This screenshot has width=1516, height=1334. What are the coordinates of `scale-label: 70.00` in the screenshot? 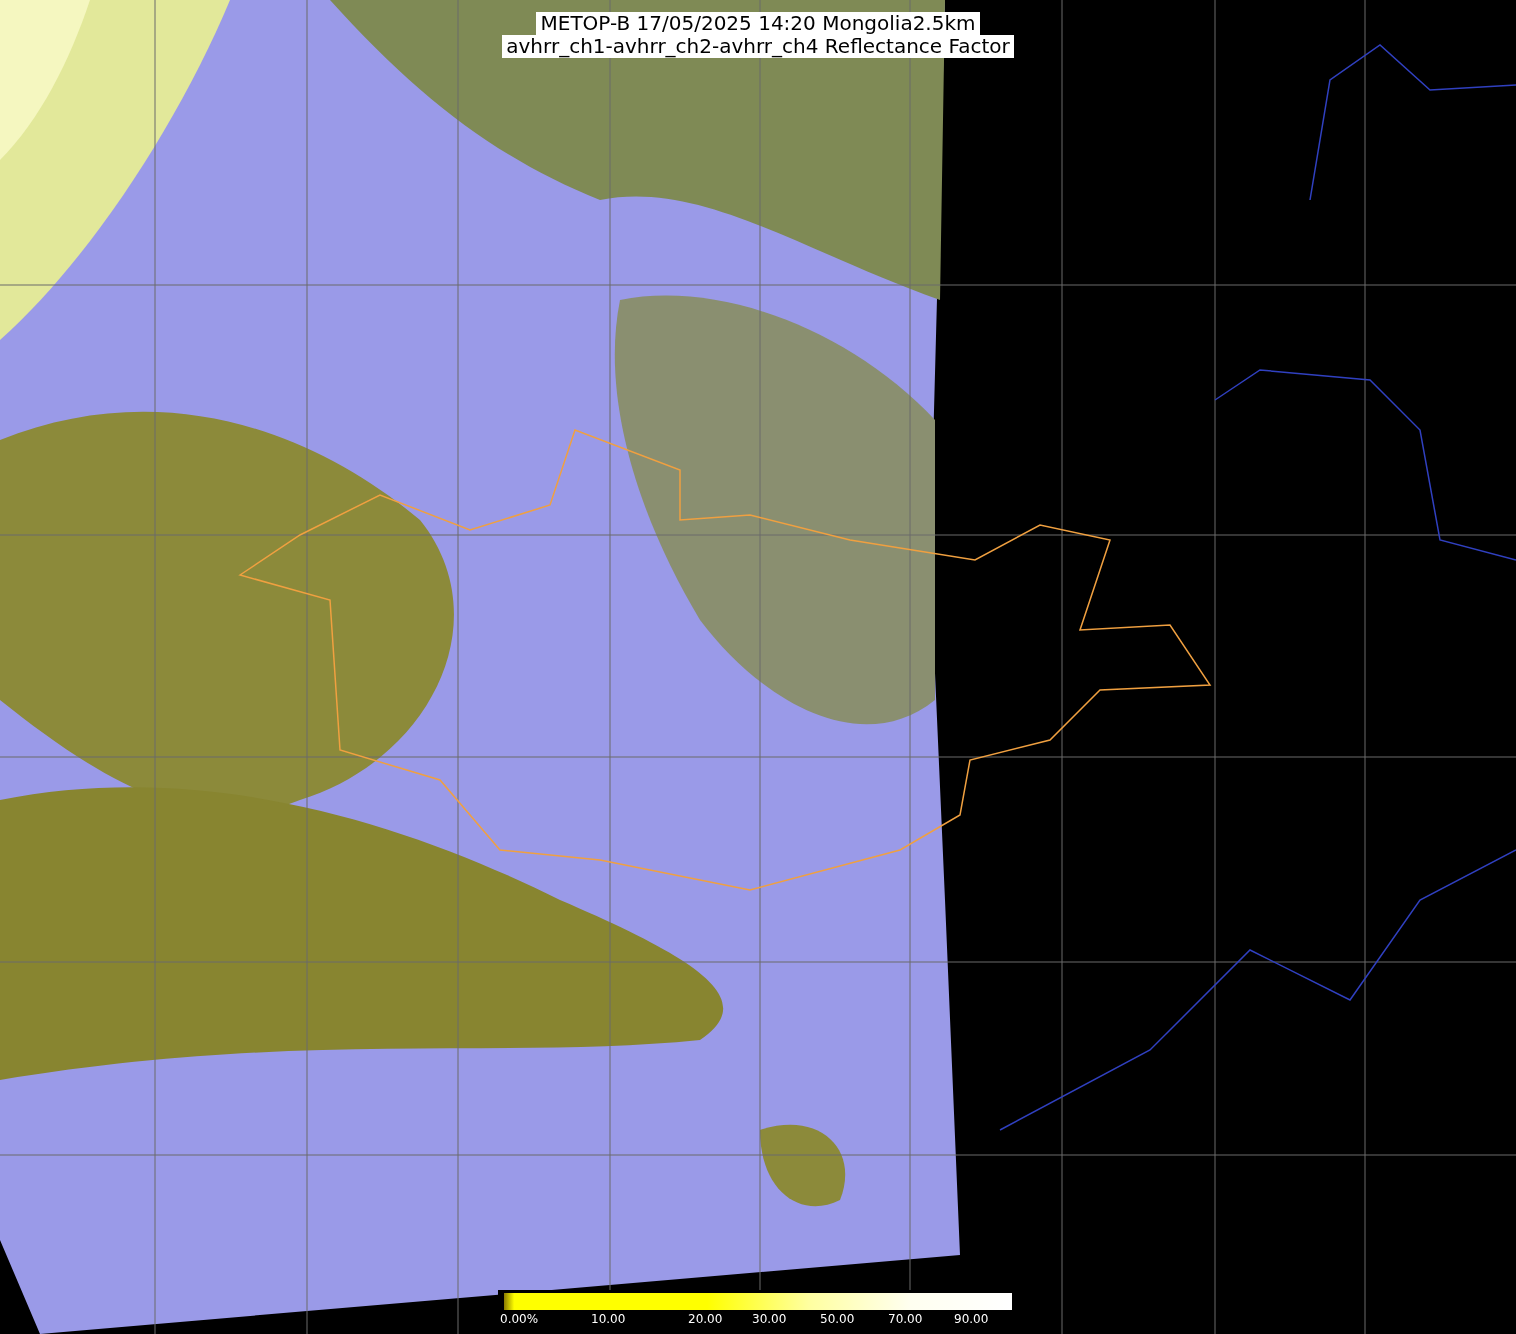 It's located at (905, 1319).